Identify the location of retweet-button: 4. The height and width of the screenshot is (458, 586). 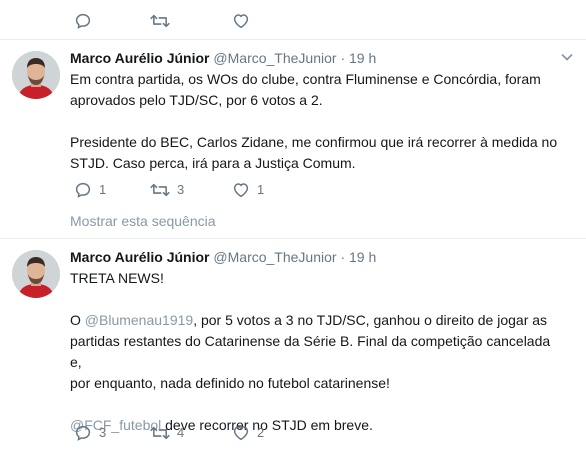
(167, 433).